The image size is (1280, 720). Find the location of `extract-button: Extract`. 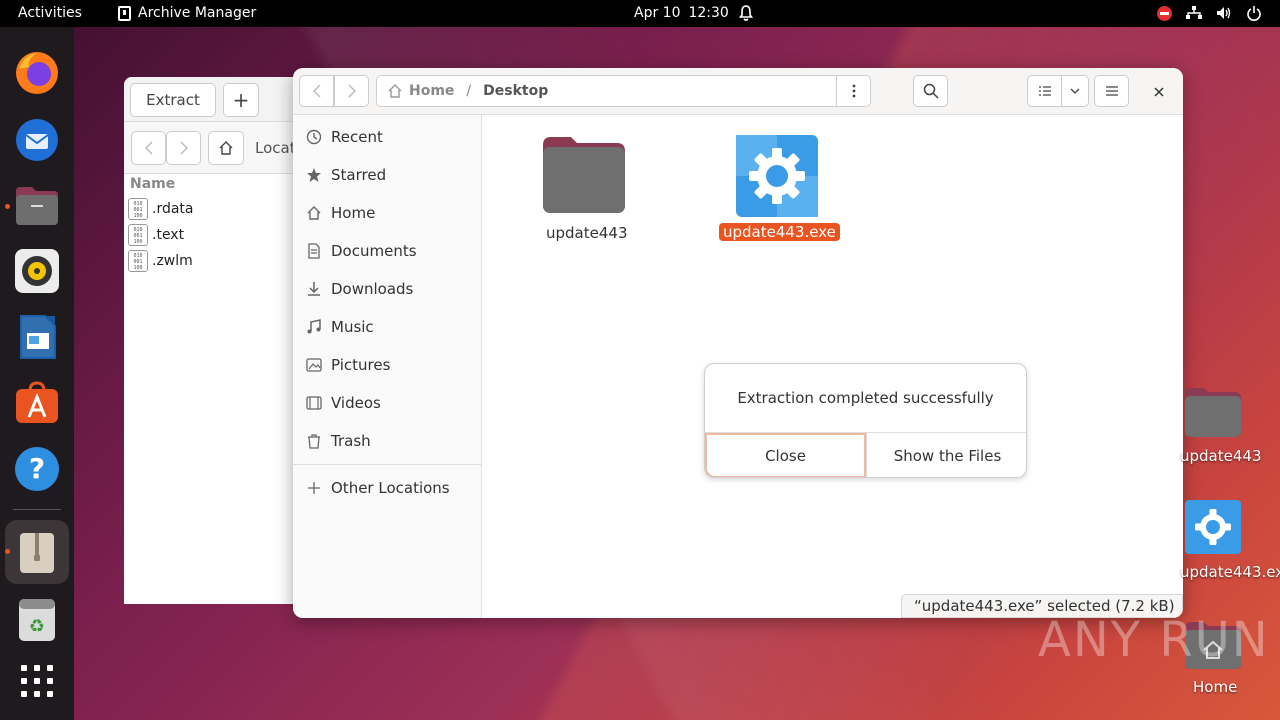

extract-button: Extract is located at coordinates (173, 100).